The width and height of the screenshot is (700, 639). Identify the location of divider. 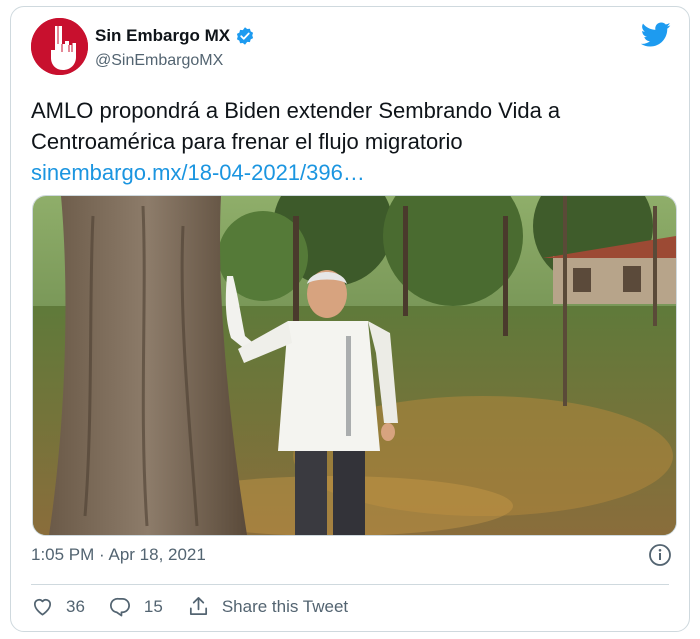
(350, 584).